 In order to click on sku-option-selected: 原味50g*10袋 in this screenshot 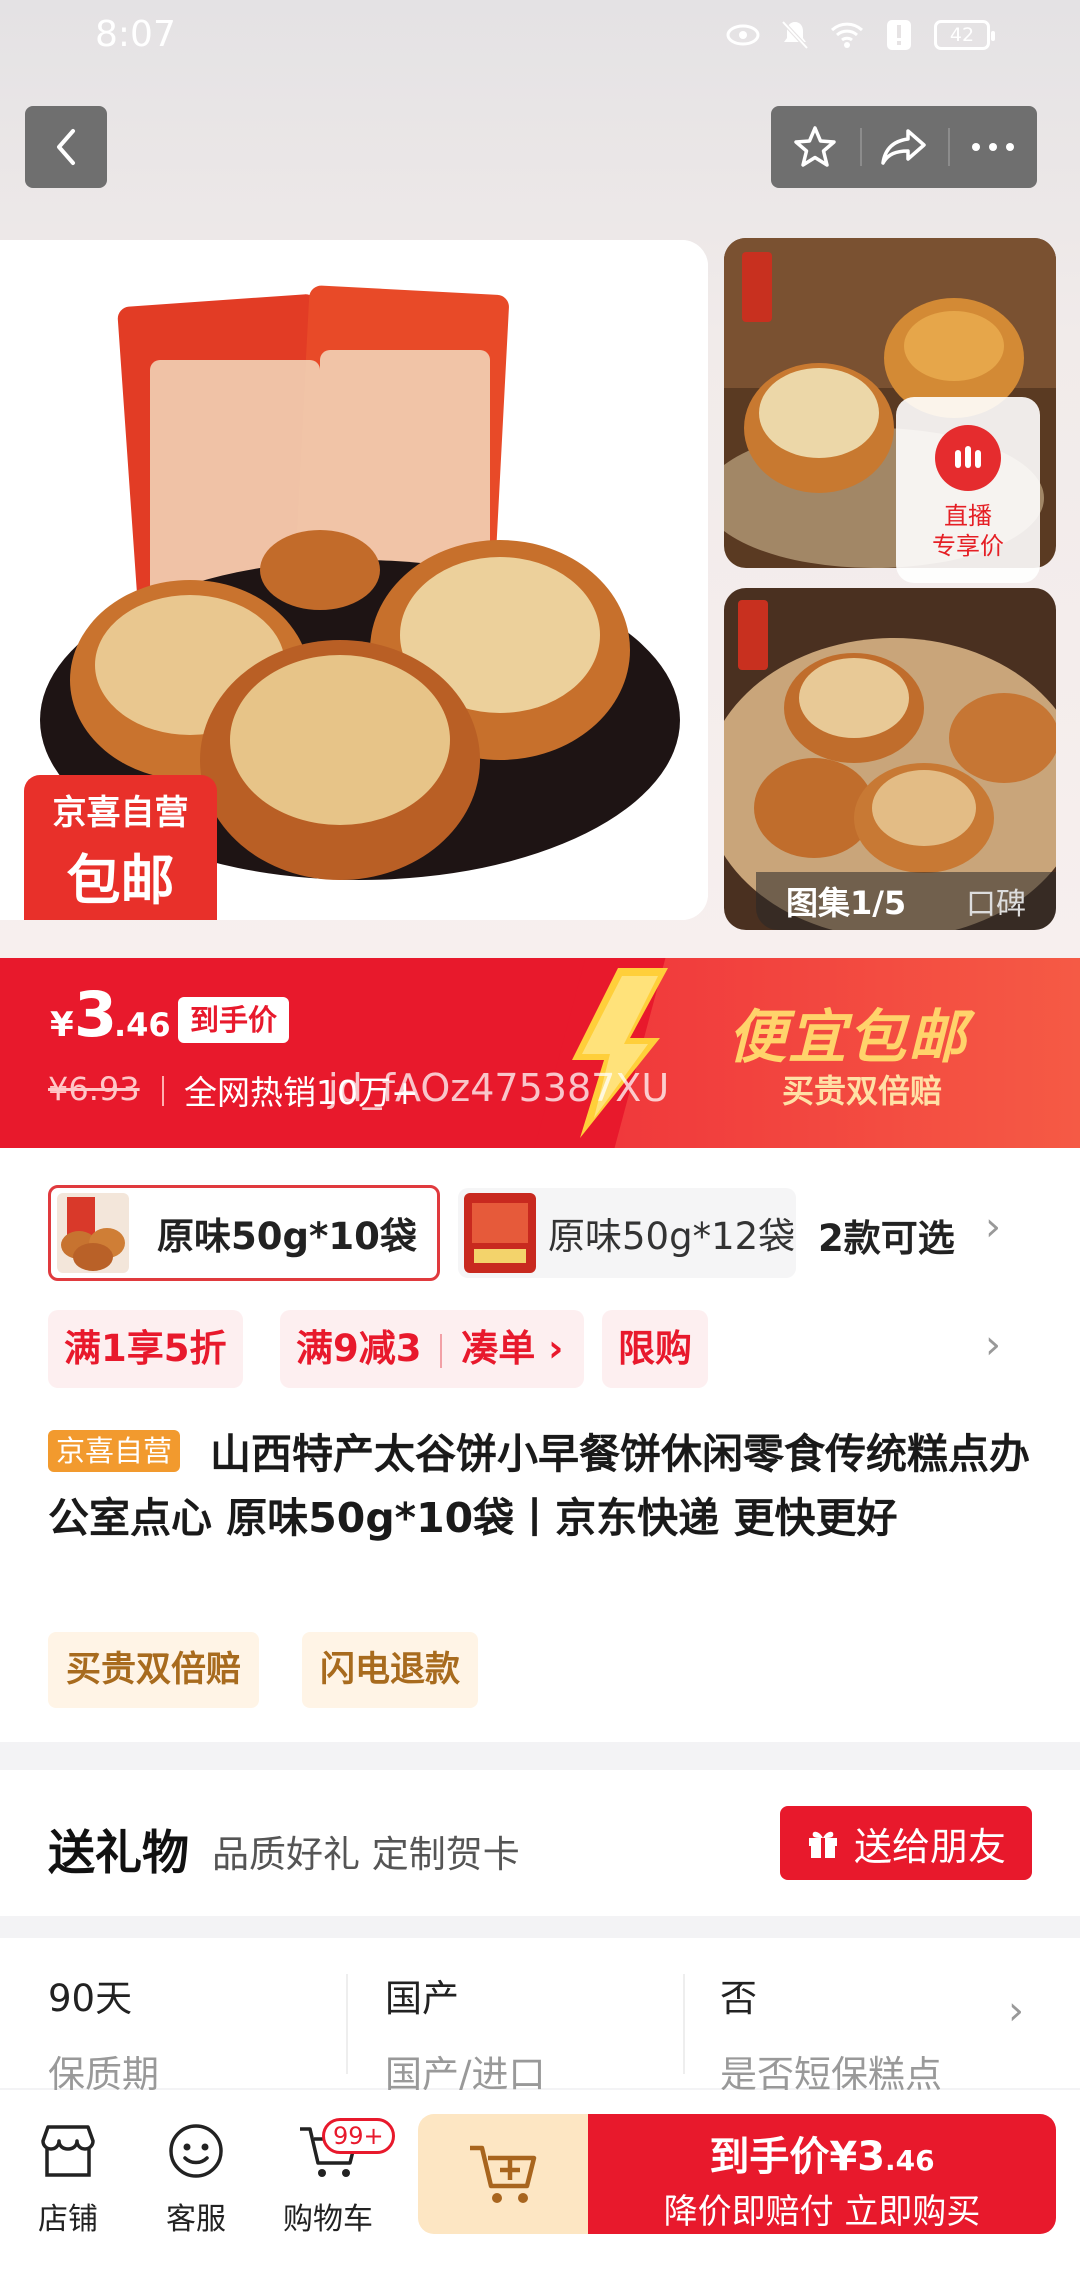, I will do `click(244, 1233)`.